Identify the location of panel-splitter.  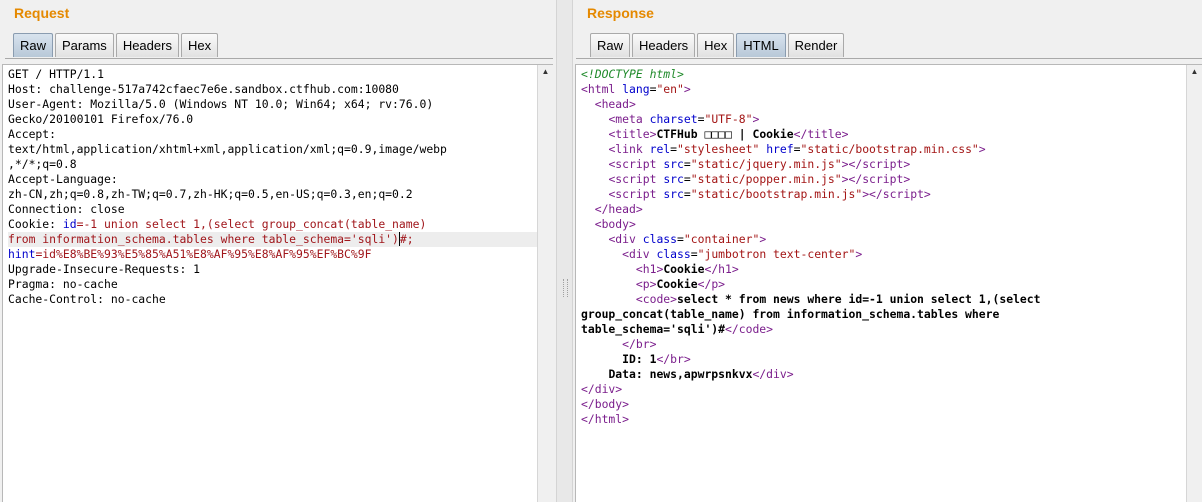
(564, 251).